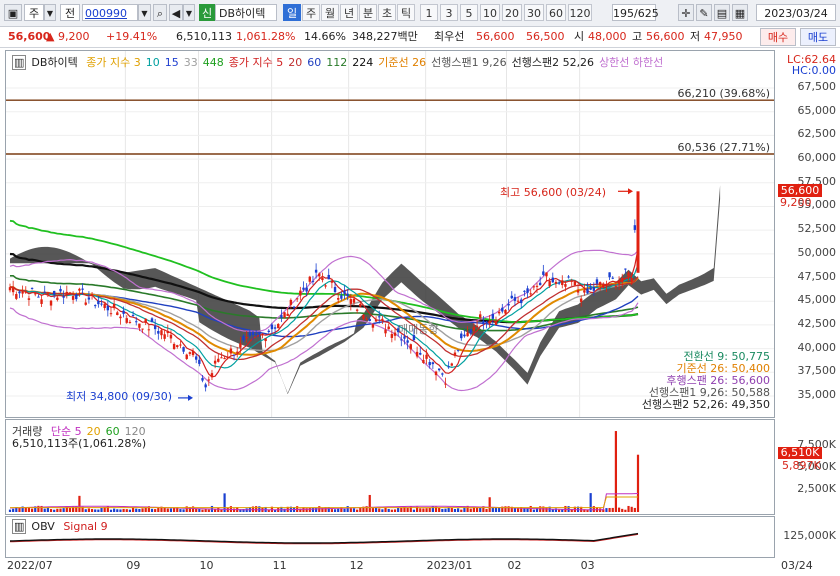 The width and height of the screenshot is (840, 576). What do you see at coordinates (330, 12) in the screenshot?
I see `period-button-2: 월` at bounding box center [330, 12].